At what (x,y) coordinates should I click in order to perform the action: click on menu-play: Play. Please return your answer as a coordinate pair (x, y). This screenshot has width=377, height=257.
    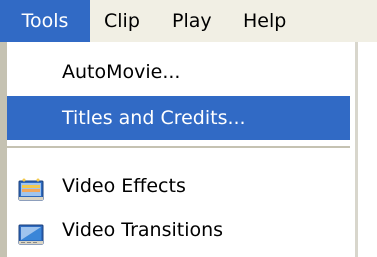
    Looking at the image, I should click on (192, 21).